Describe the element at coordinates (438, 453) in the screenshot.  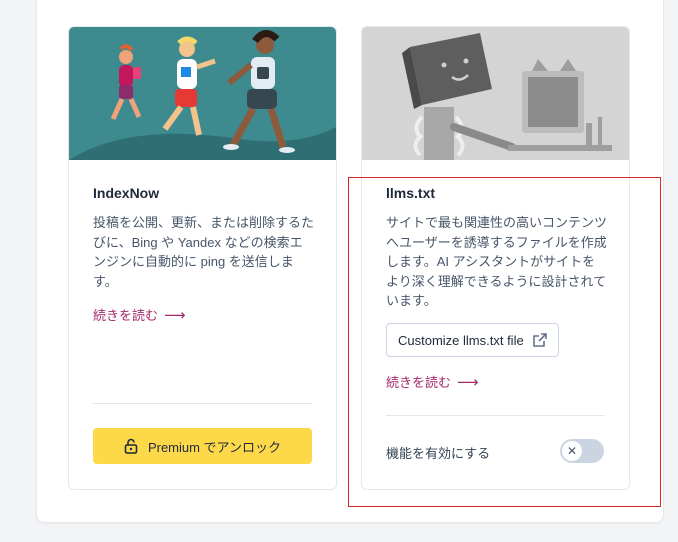
I see `enable-feature-label: 機能を有効にする` at that location.